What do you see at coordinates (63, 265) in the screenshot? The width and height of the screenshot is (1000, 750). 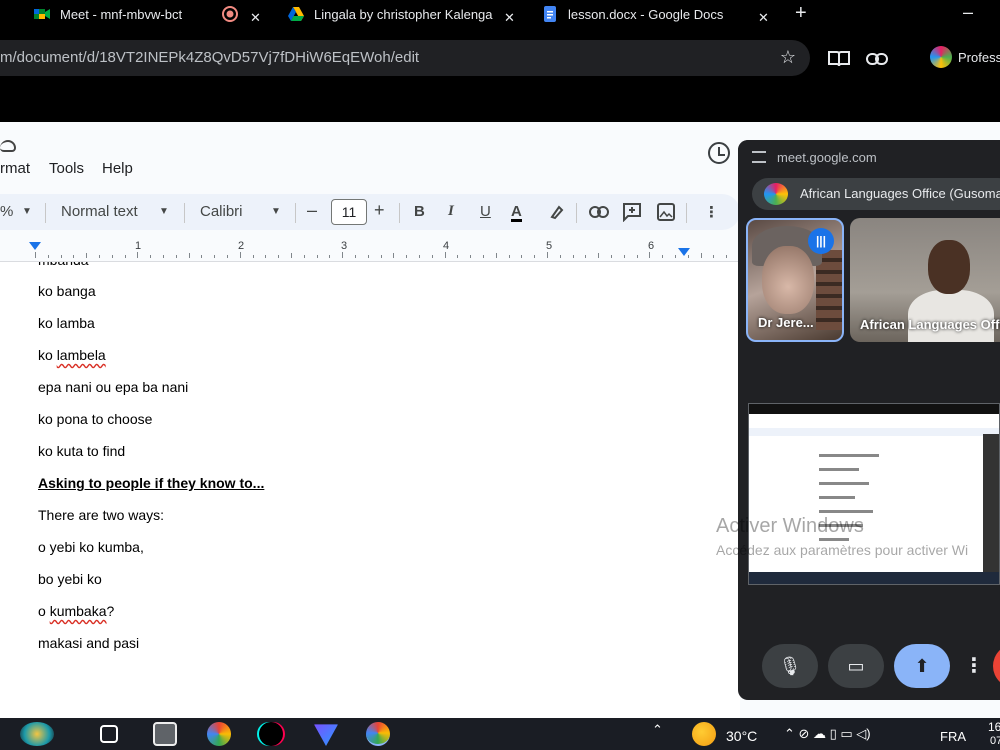 I see `doc-line: mbanda` at bounding box center [63, 265].